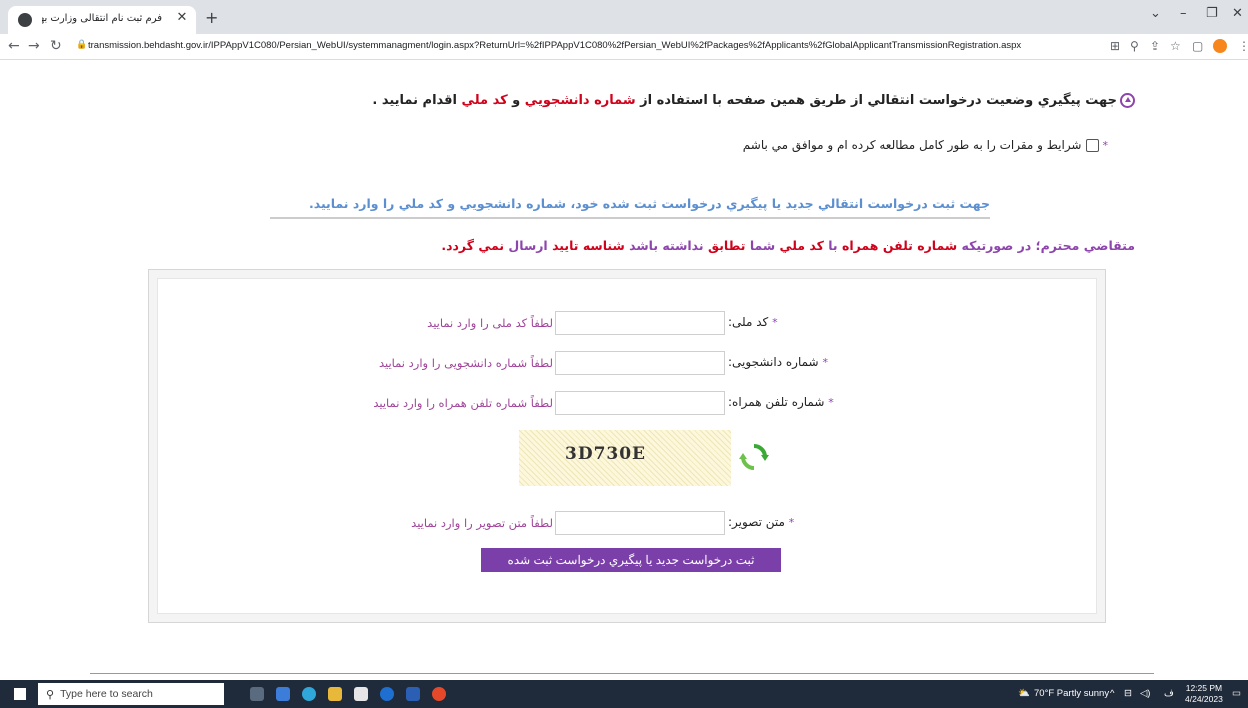 This screenshot has width=1248, height=708. I want to click on national-code-hint: لطفاً كد ملی را وارد نمایید, so click(490, 323).